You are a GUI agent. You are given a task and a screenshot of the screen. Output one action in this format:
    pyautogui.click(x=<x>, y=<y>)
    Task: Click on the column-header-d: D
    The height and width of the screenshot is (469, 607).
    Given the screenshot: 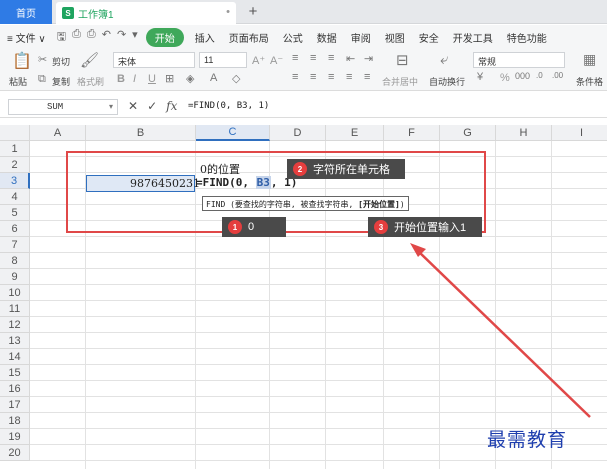 What is the action you would take?
    pyautogui.click(x=298, y=133)
    